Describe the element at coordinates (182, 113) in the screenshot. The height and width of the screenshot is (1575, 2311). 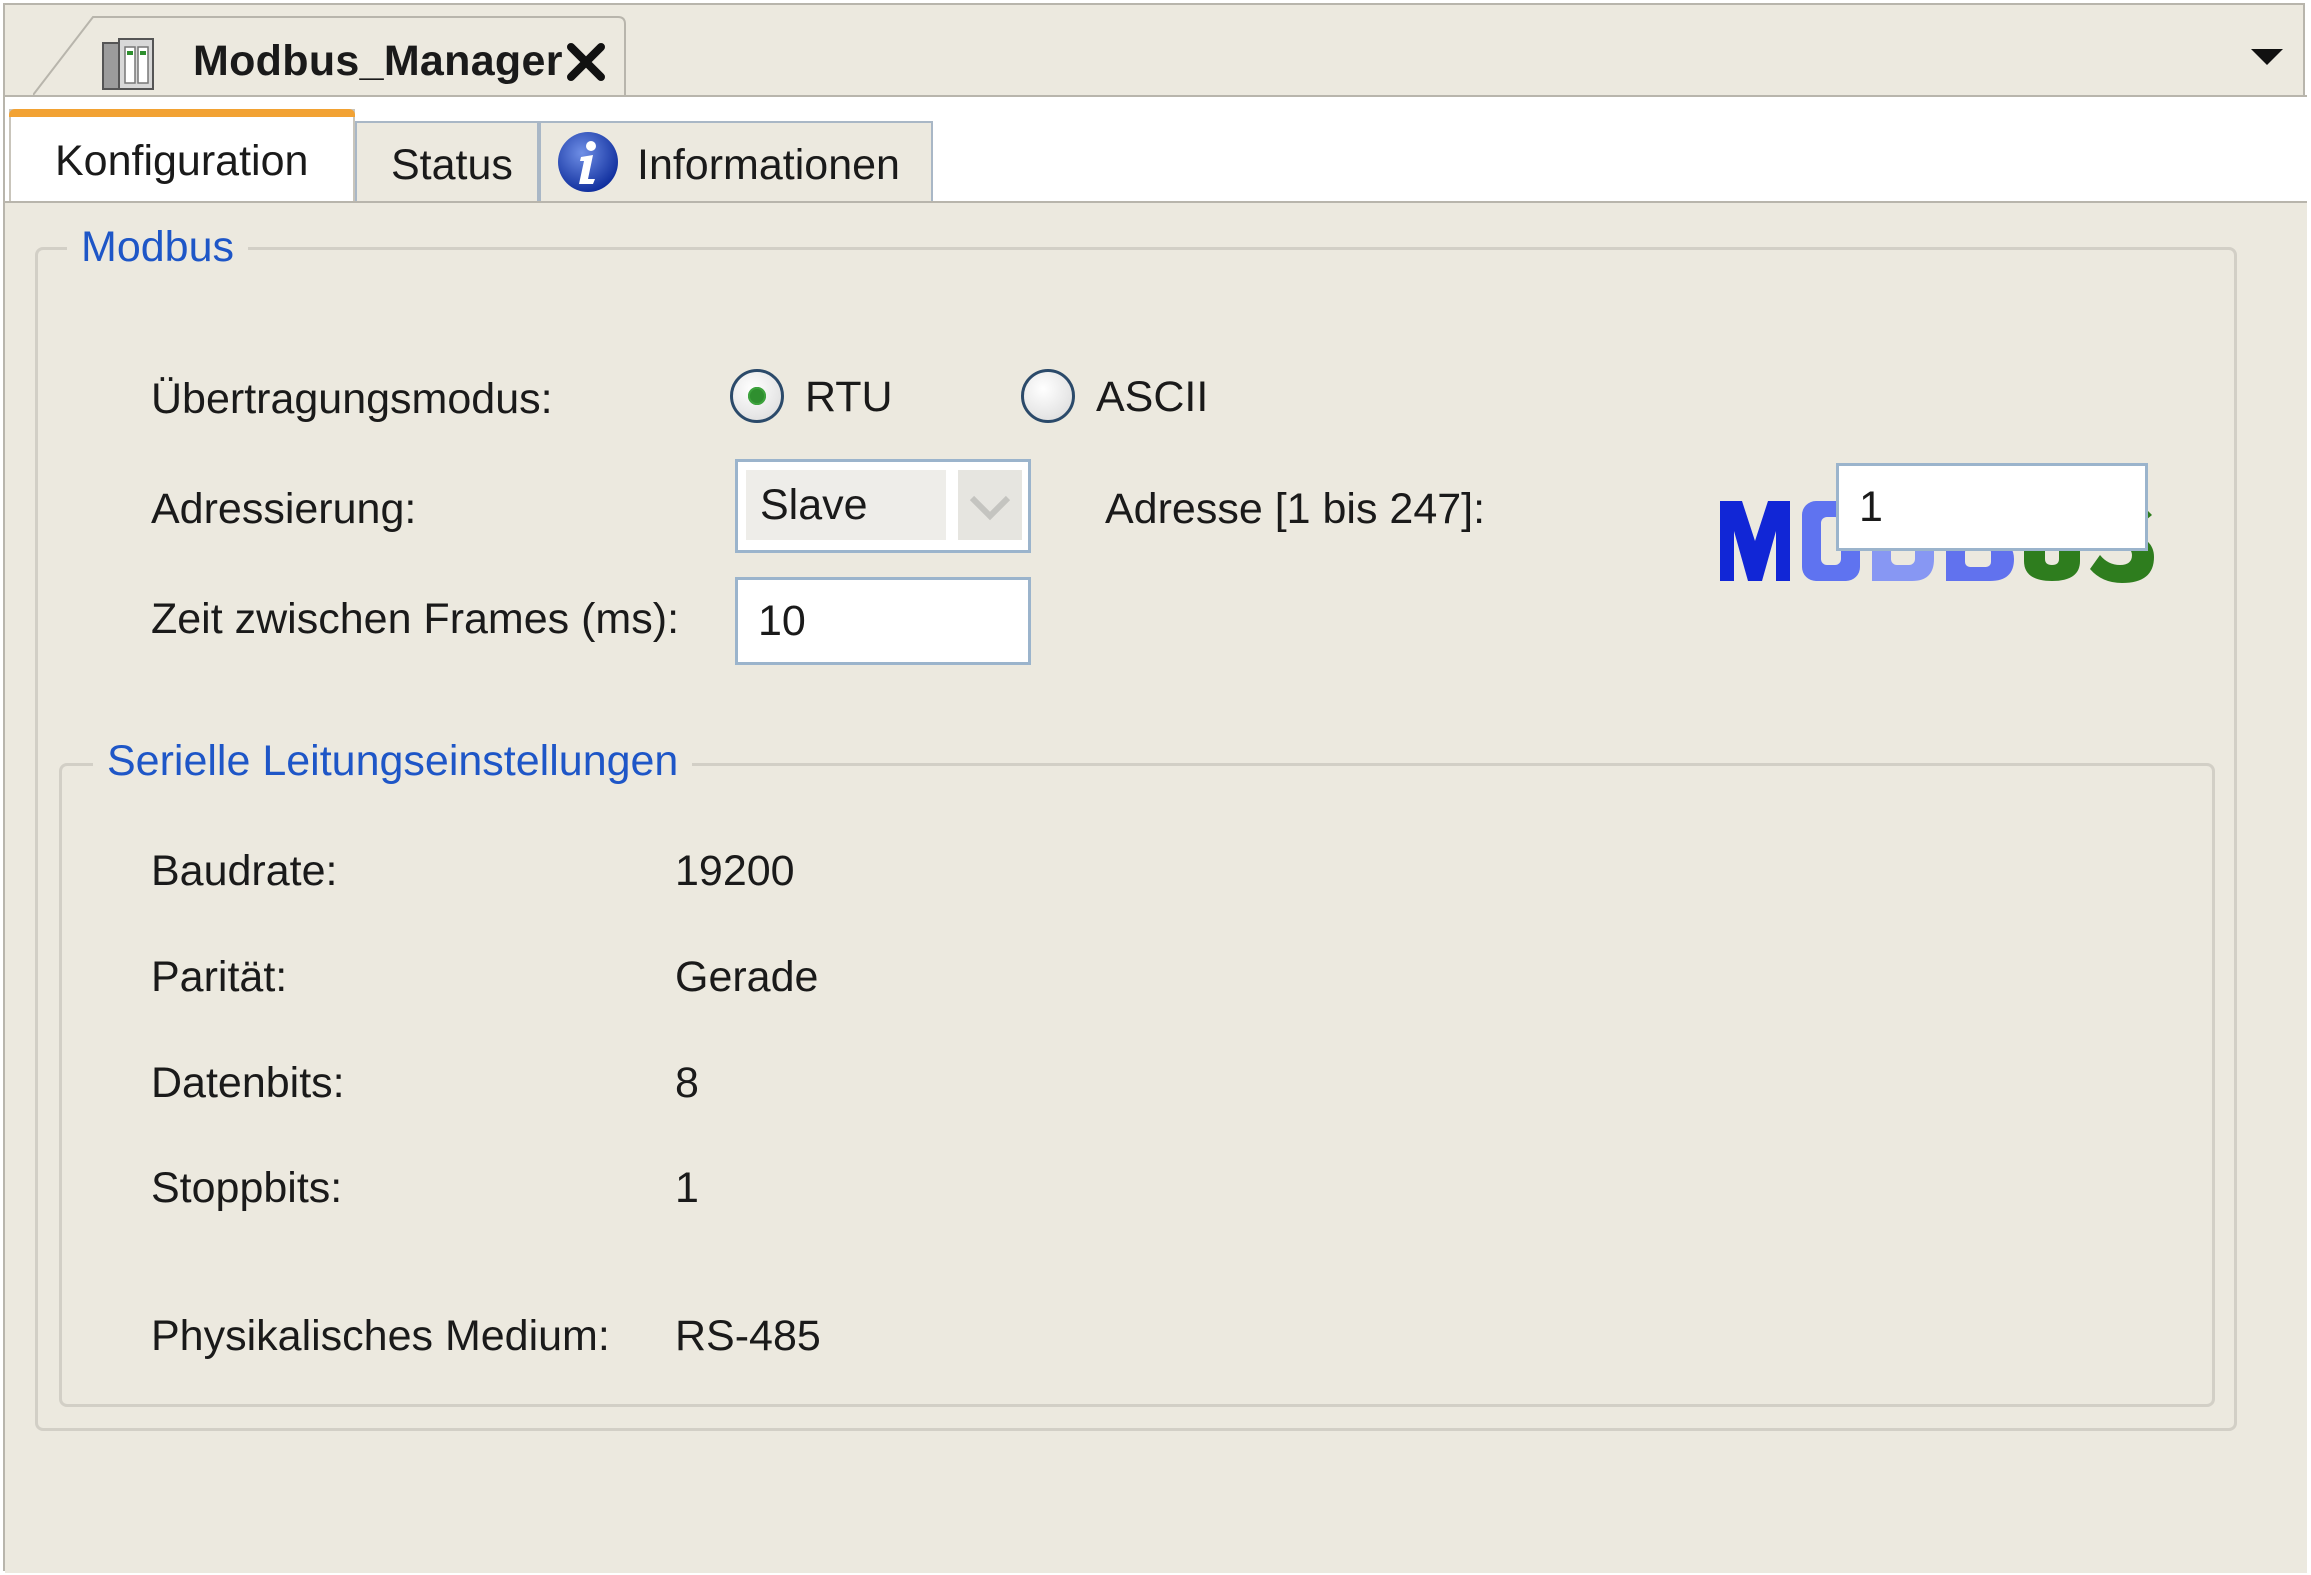
I see `active-tab-indicator` at that location.